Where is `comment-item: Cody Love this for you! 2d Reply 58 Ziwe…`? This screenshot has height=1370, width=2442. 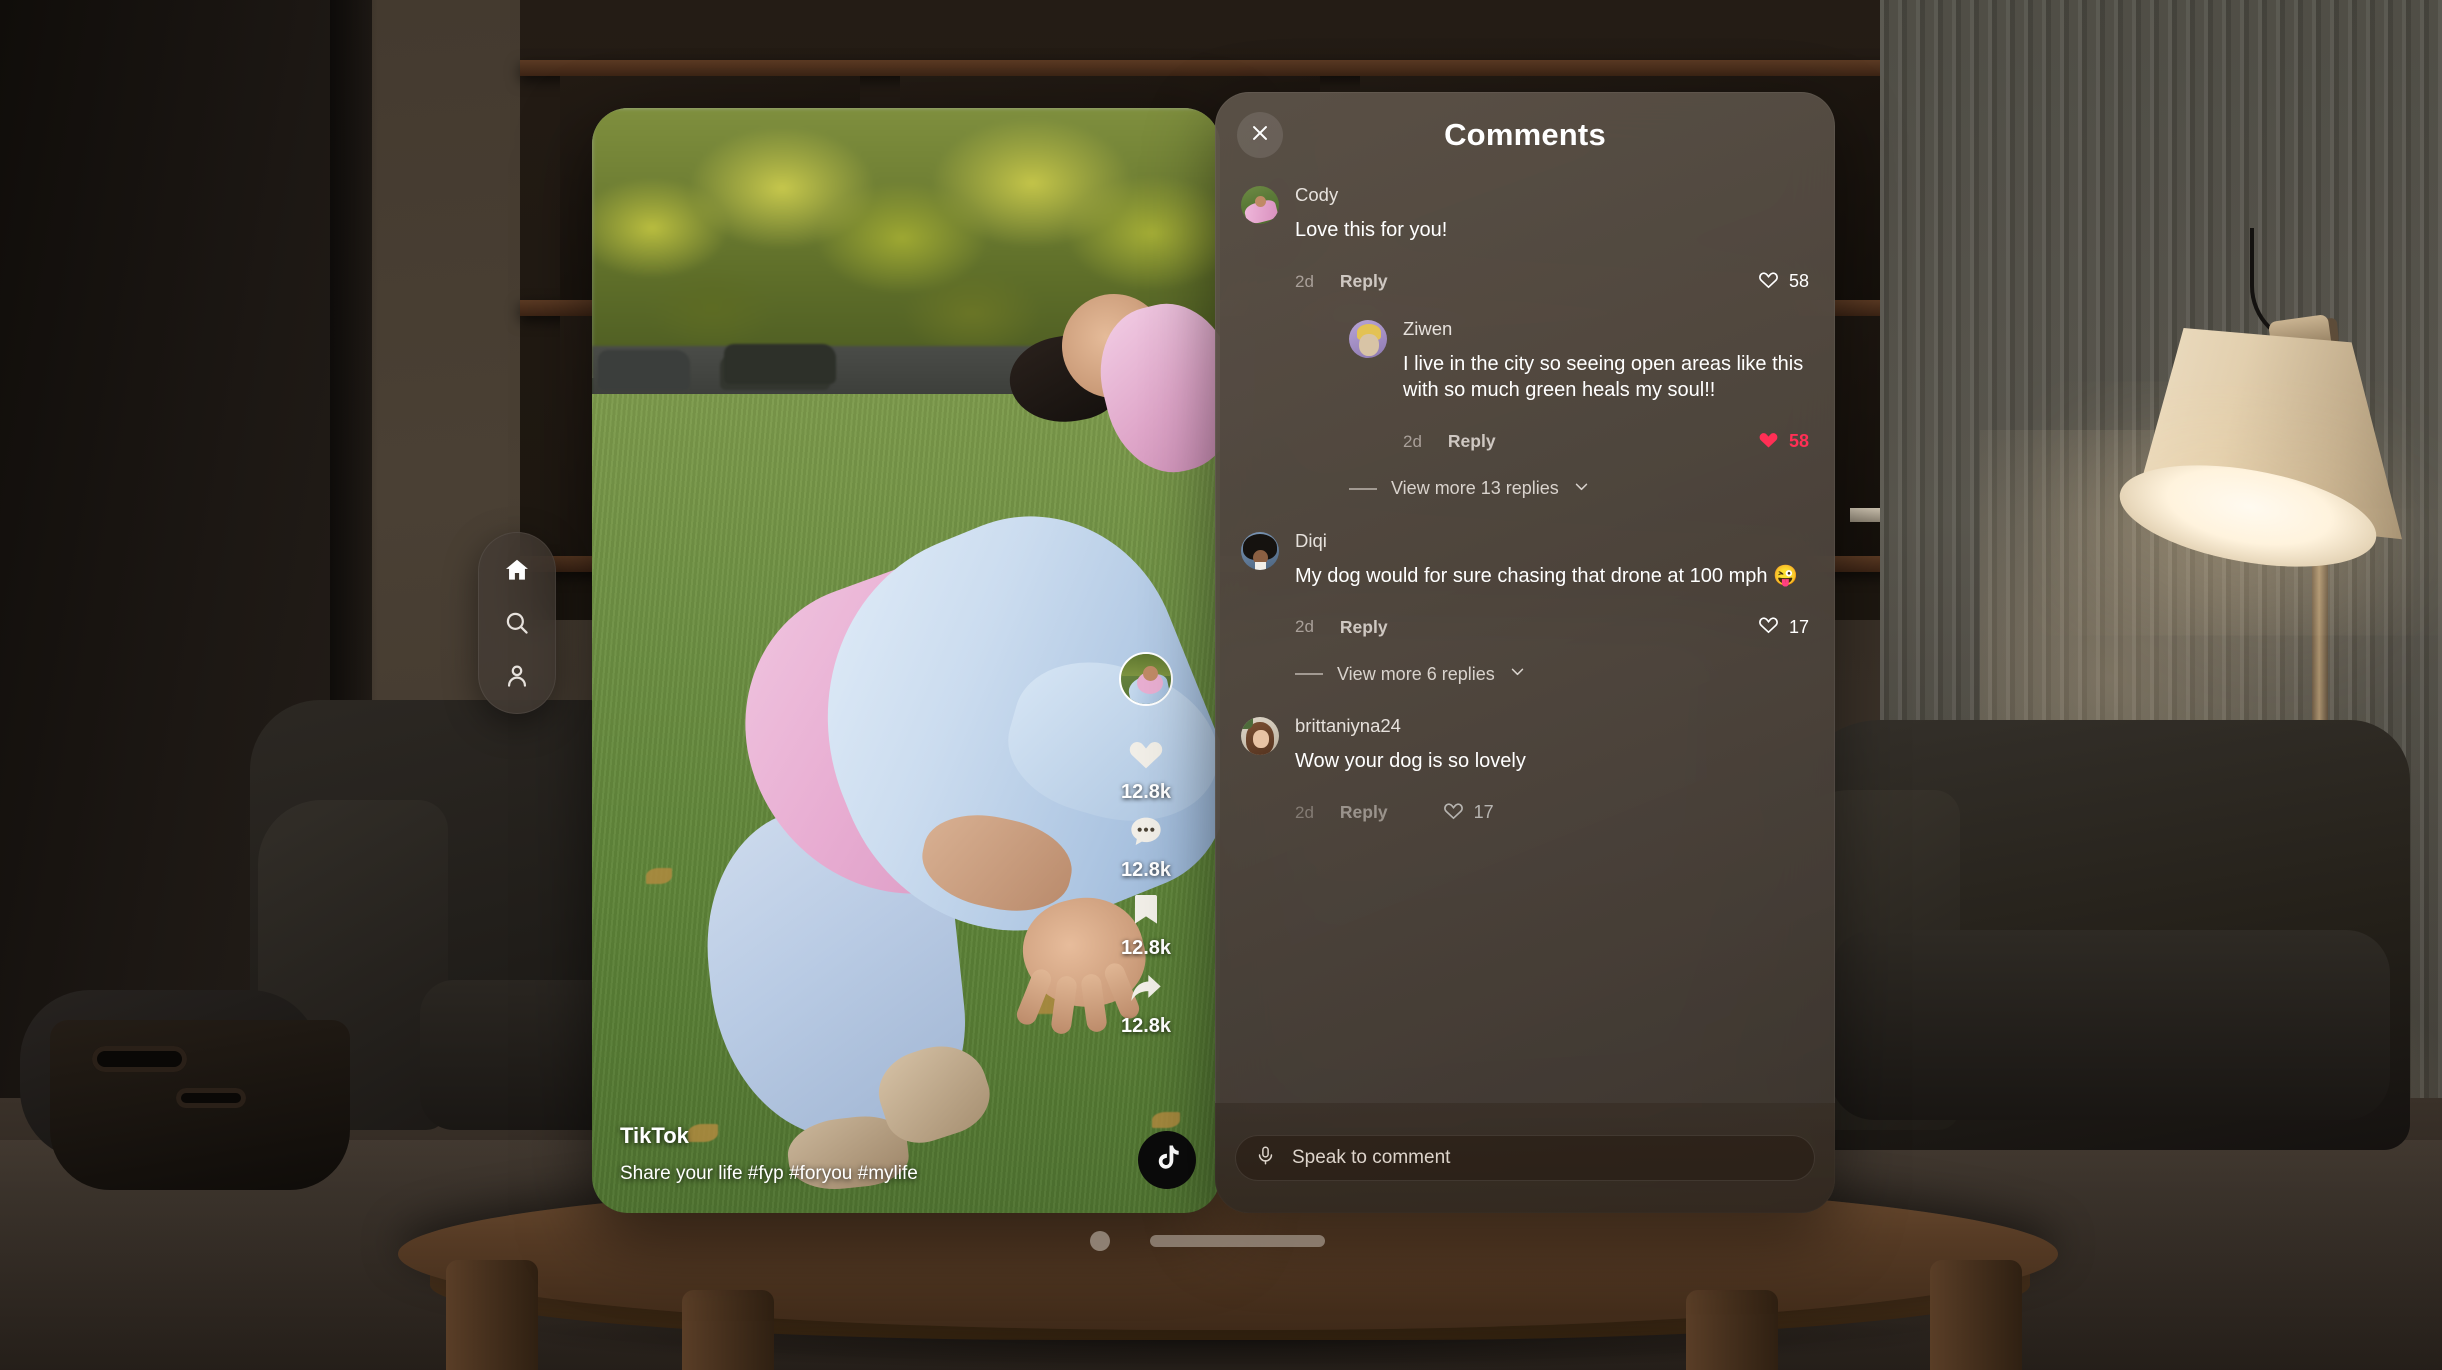
comment-item: Cody Love this for you! 2d Reply 58 Ziwe… is located at coordinates (1525, 342).